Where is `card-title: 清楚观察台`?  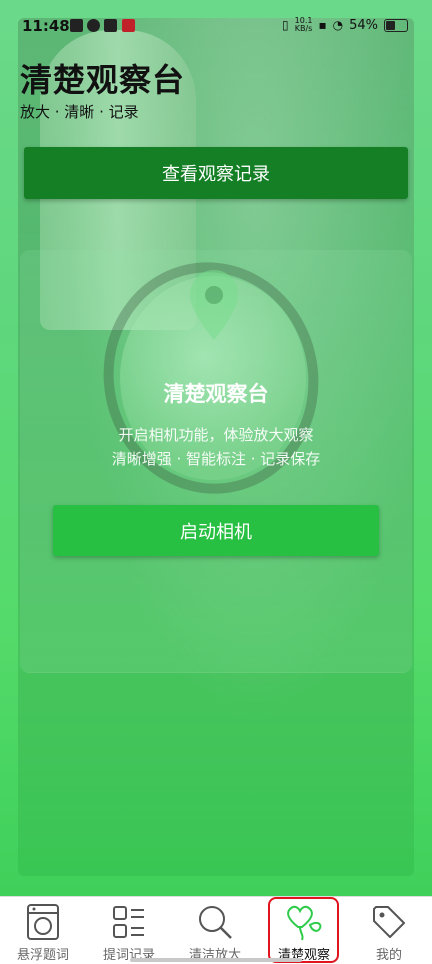 card-title: 清楚观察台 is located at coordinates (216, 394).